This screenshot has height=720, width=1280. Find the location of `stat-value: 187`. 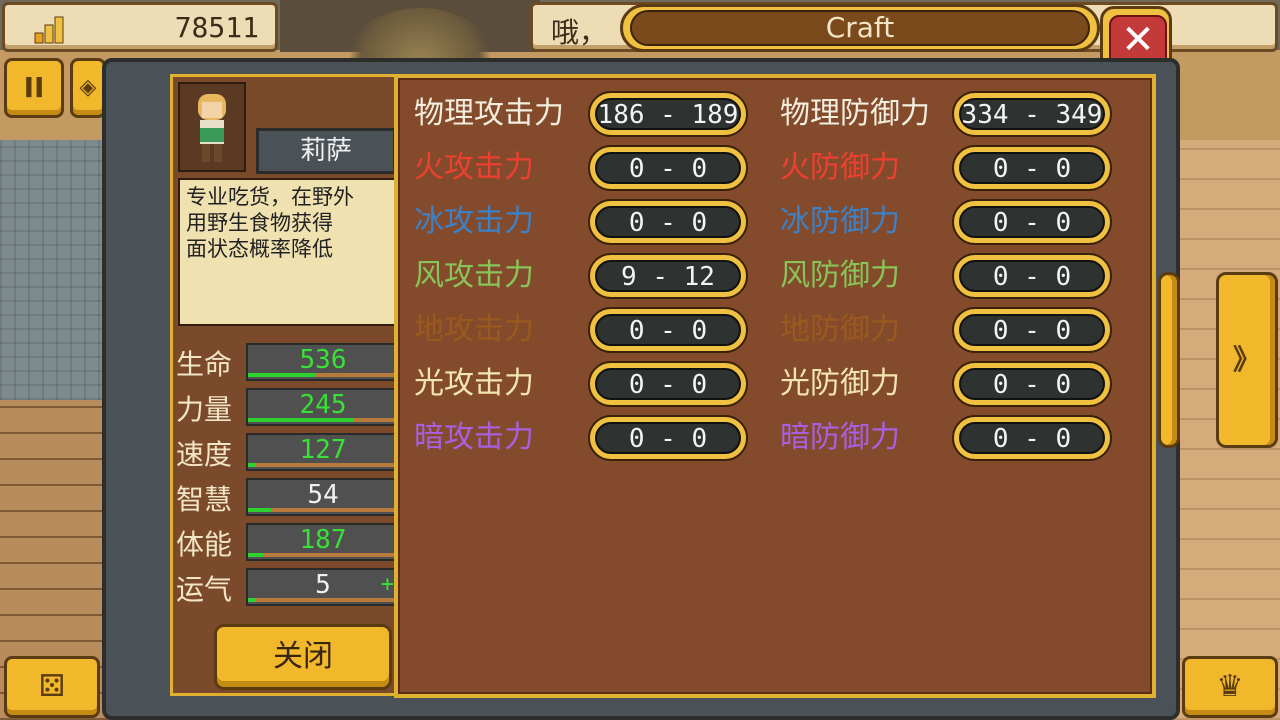

stat-value: 187 is located at coordinates (323, 540).